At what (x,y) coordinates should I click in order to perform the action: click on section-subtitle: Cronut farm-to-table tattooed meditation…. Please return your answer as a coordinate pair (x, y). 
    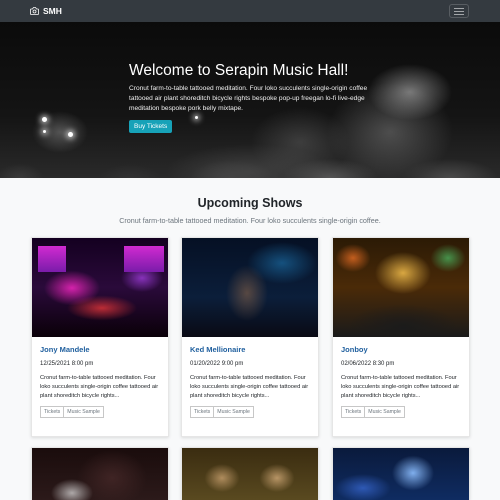
    Looking at the image, I should click on (250, 220).